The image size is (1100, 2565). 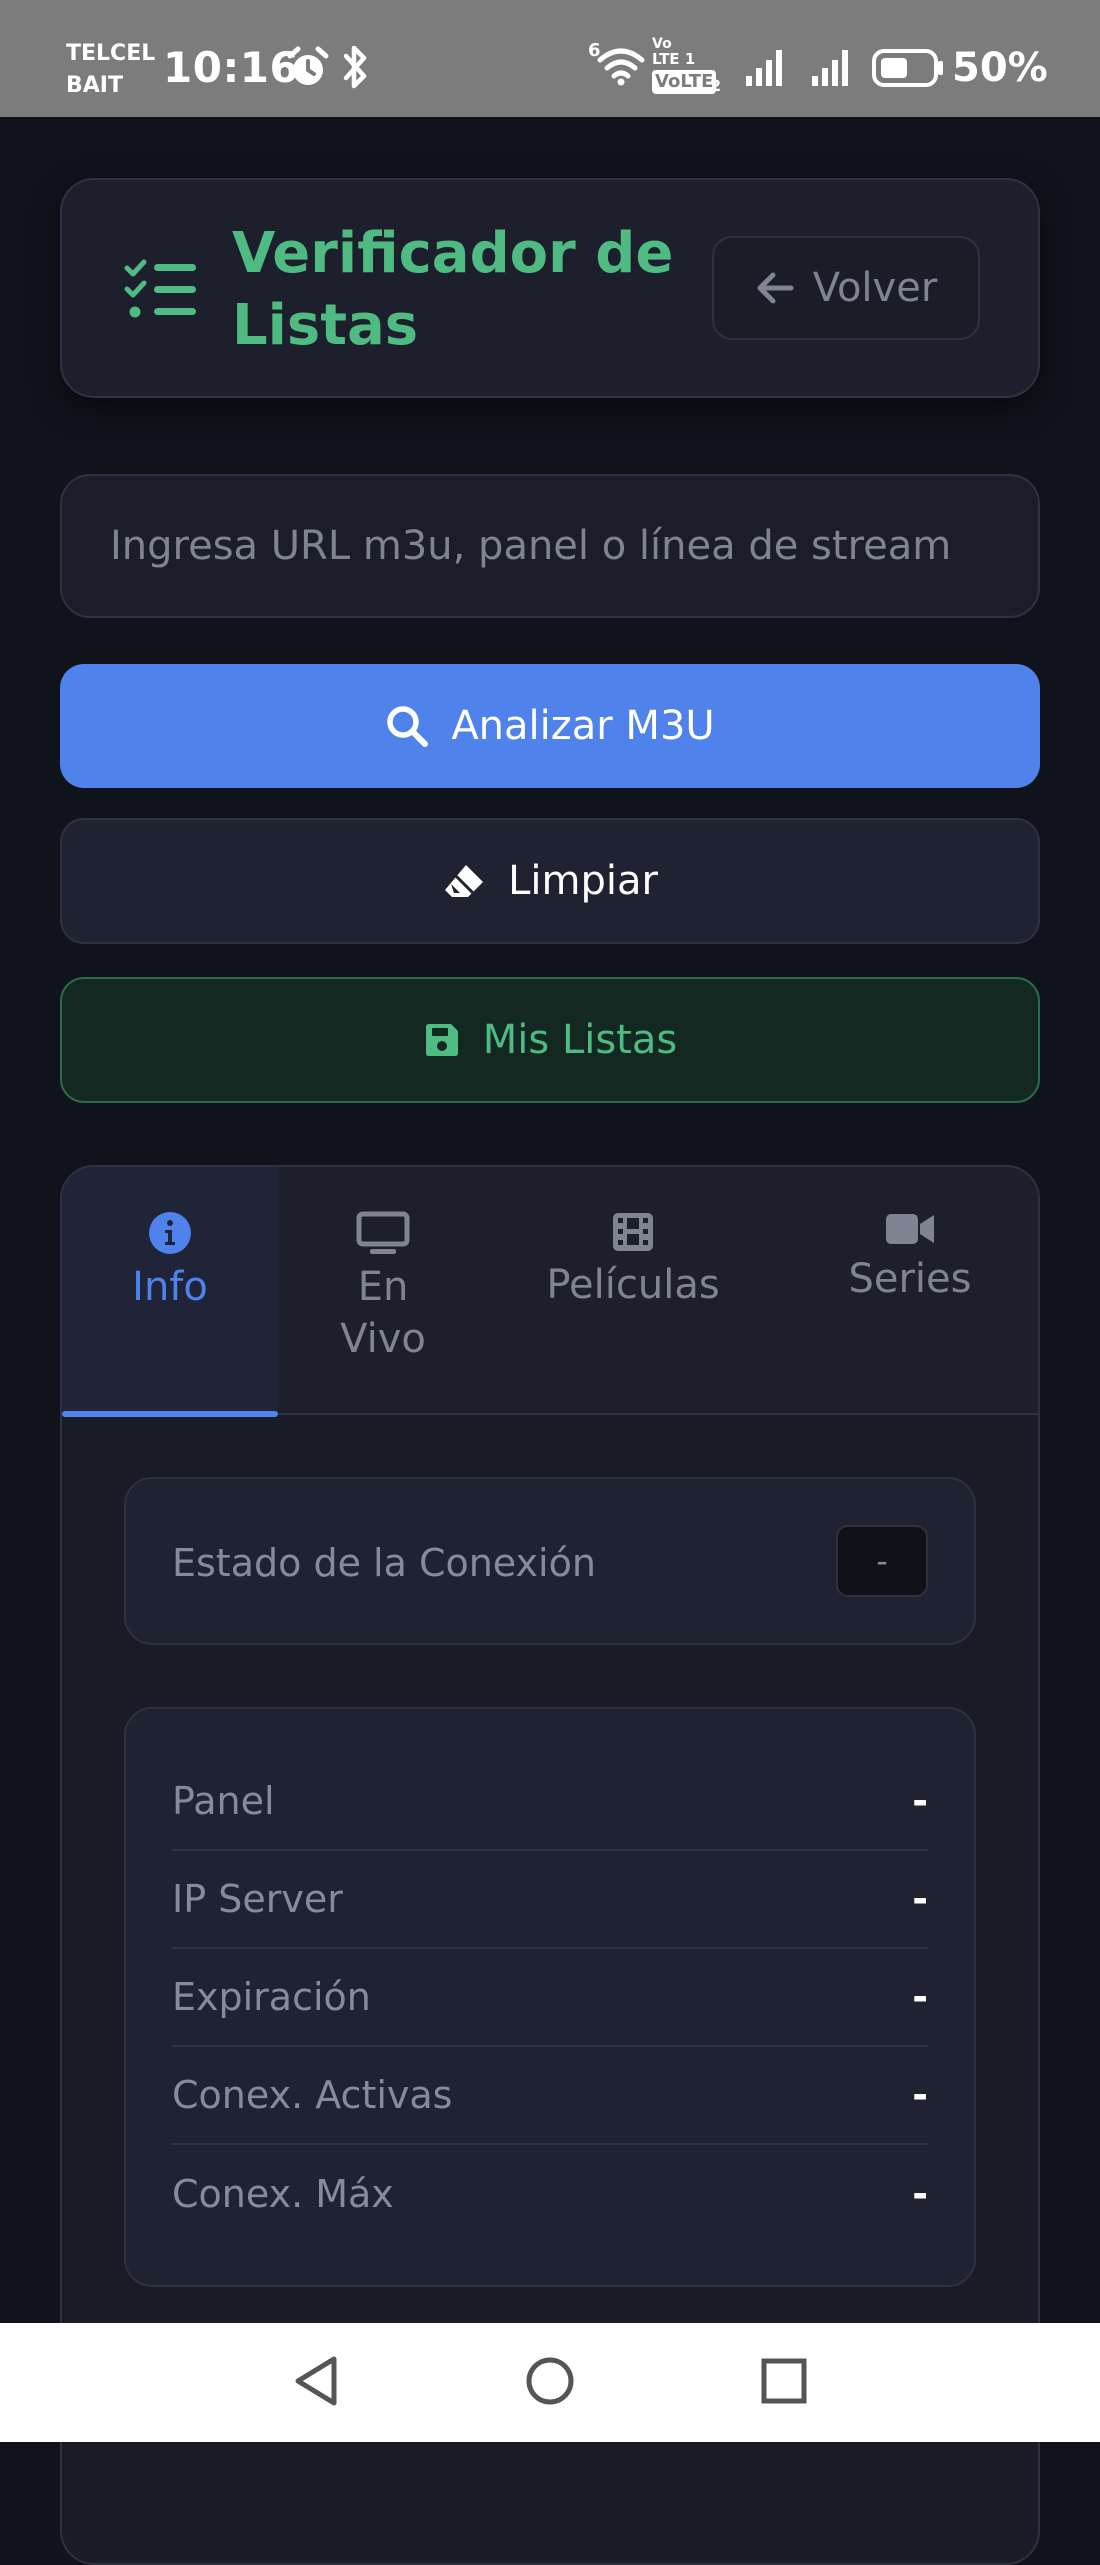 What do you see at coordinates (170, 1287) in the screenshot?
I see `tab-label: Info` at bounding box center [170, 1287].